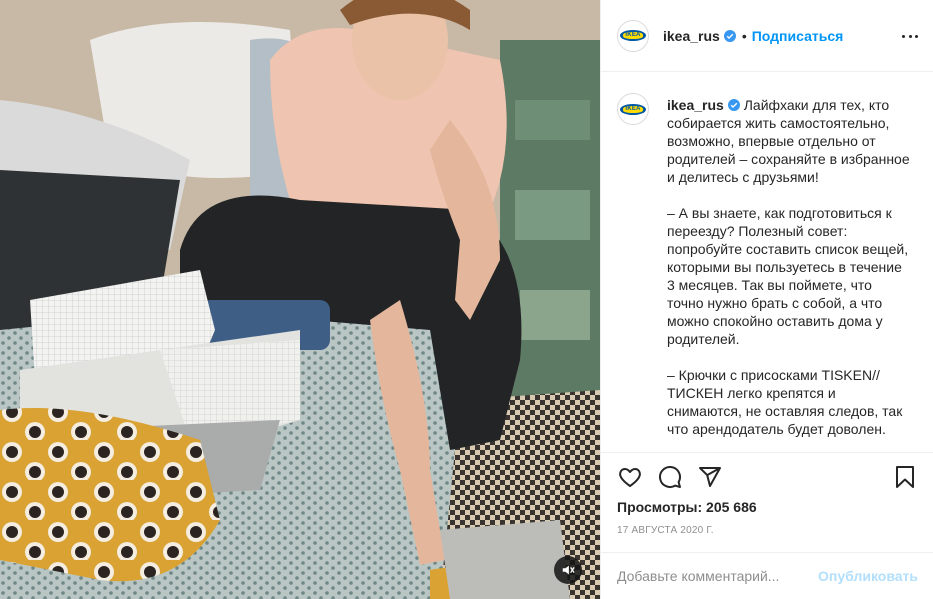 This screenshot has height=599, width=933. I want to click on caption-username: ikea_rus, so click(695, 105).